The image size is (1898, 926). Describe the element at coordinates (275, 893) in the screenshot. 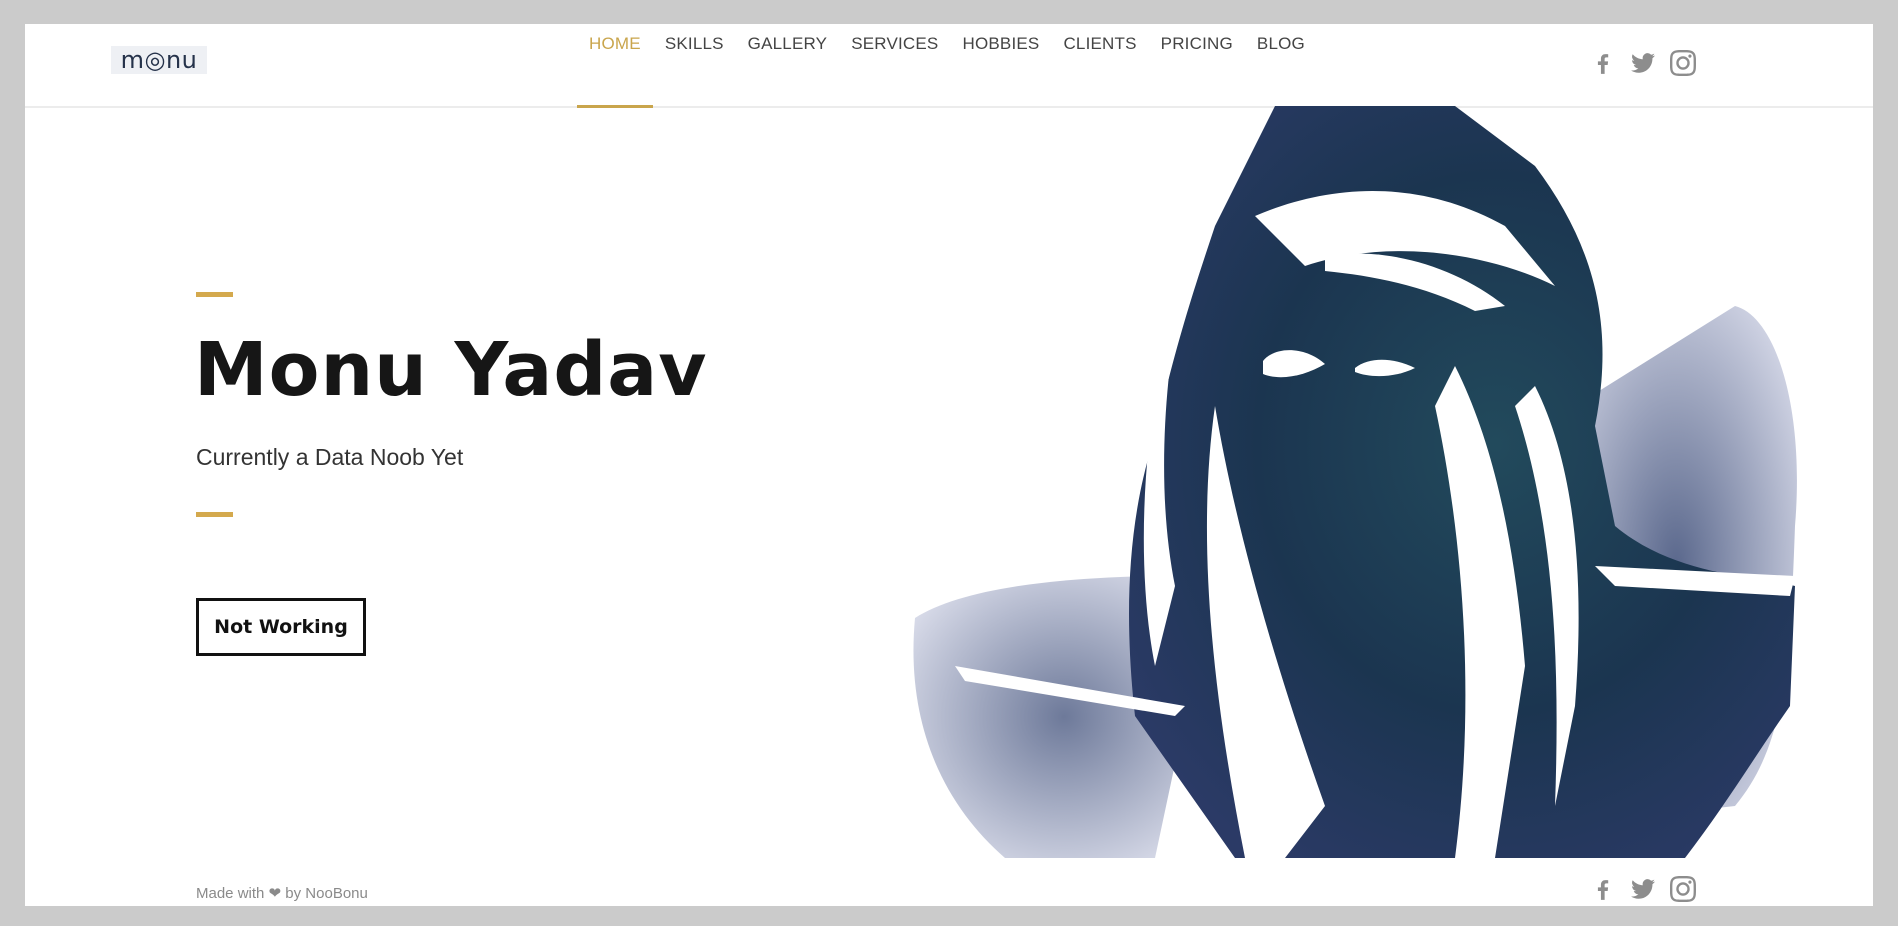

I see `heart-icon: ❤` at that location.